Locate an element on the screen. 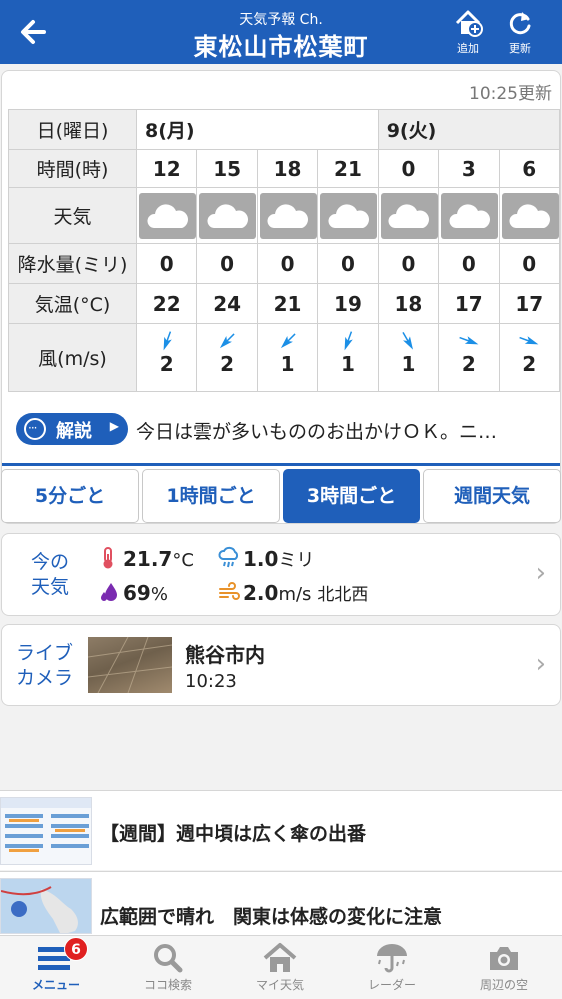  nav-search: ココ検索 is located at coordinates (168, 967).